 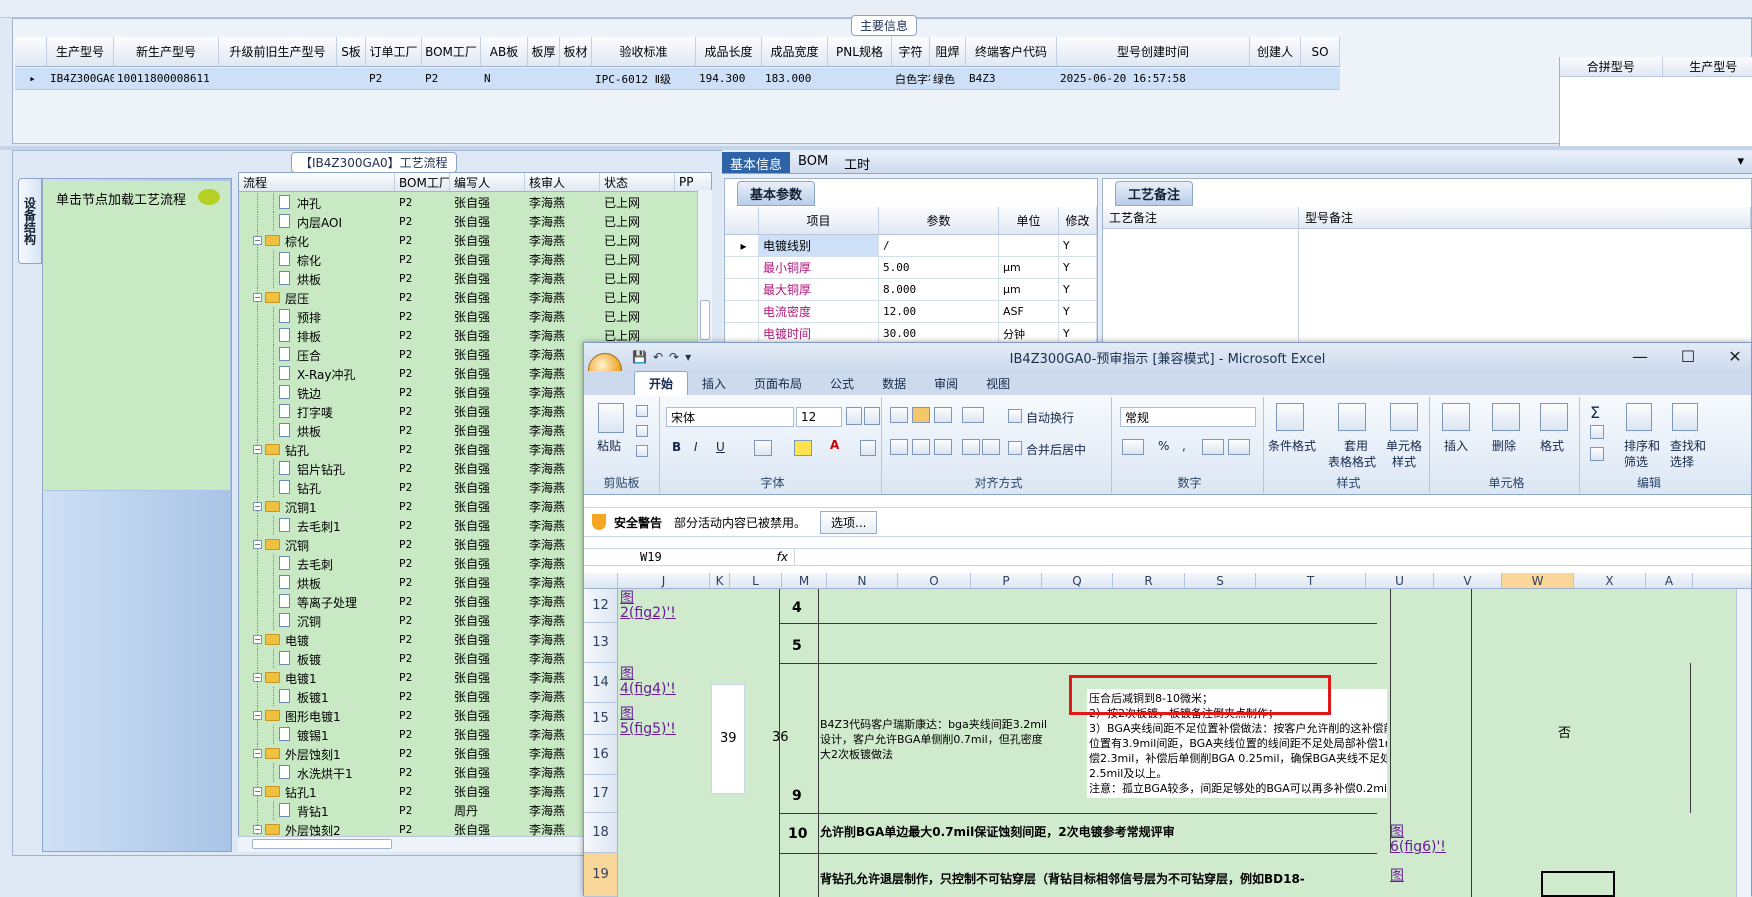 I want to click on tree-node: −沉铜1, so click(x=317, y=506).